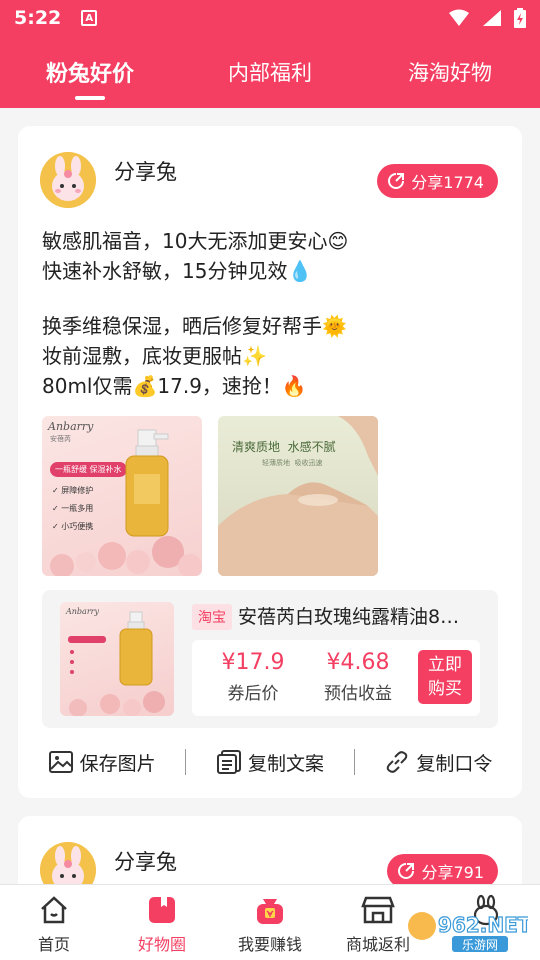 Image resolution: width=540 pixels, height=960 pixels. What do you see at coordinates (253, 677) in the screenshot?
I see `coupon-price: ¥17.9 券后价` at bounding box center [253, 677].